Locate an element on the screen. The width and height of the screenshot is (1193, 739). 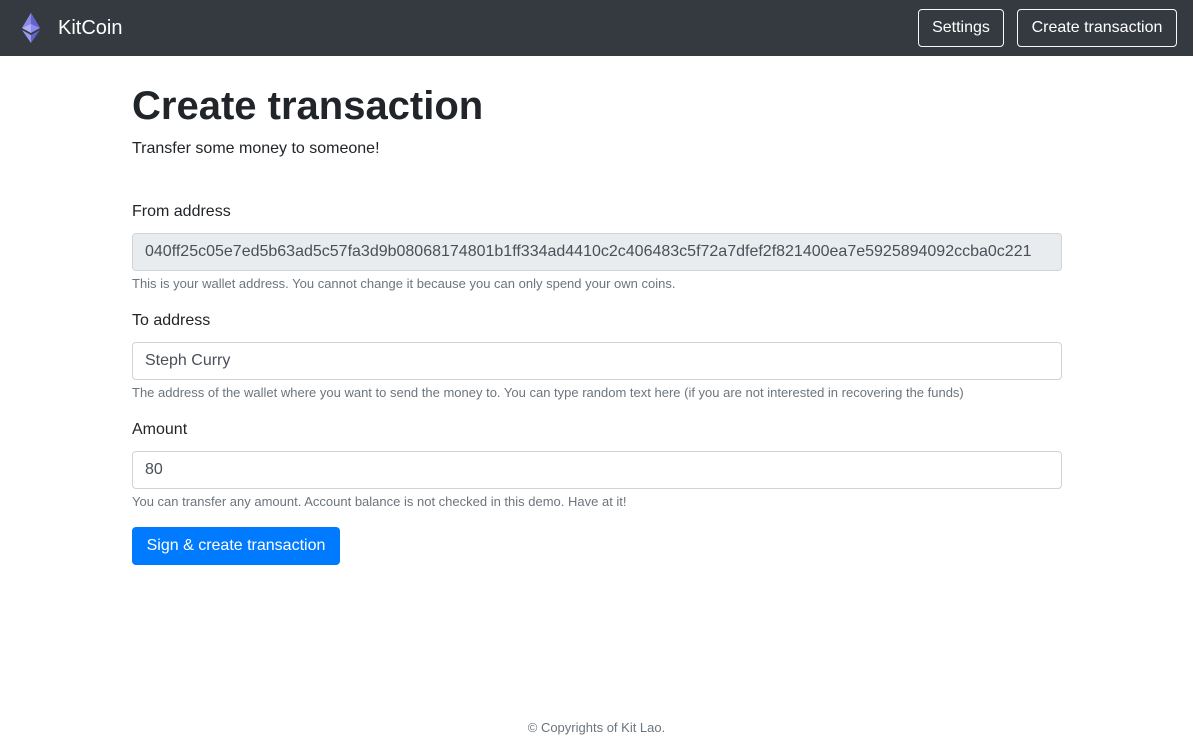
from-address-field is located at coordinates (597, 252).